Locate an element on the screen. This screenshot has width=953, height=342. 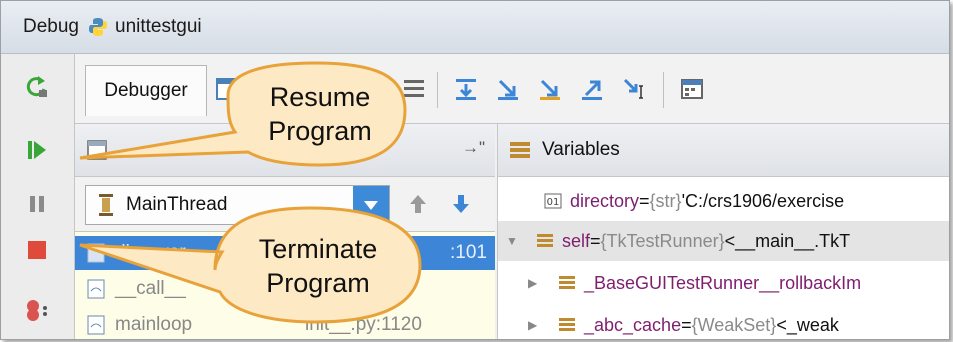
resume-callout-text: Resume Program is located at coordinates (320, 114).